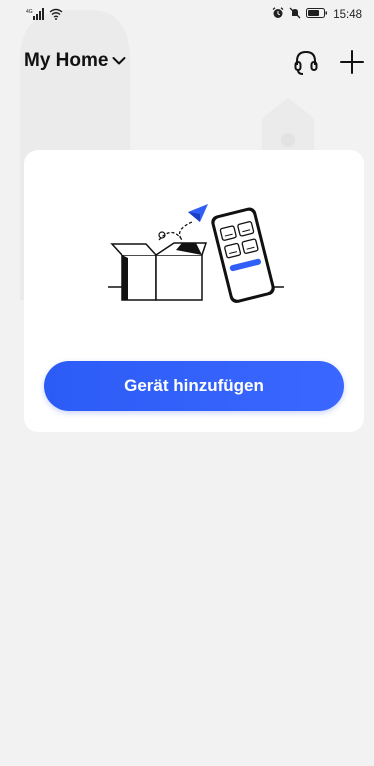 The image size is (374, 766). I want to click on wifi-icon, so click(56, 15).